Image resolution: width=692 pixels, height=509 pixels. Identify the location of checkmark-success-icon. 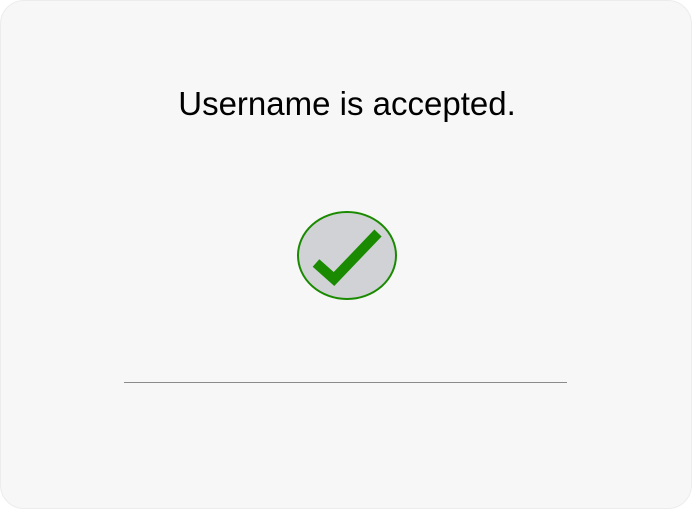
(347, 255).